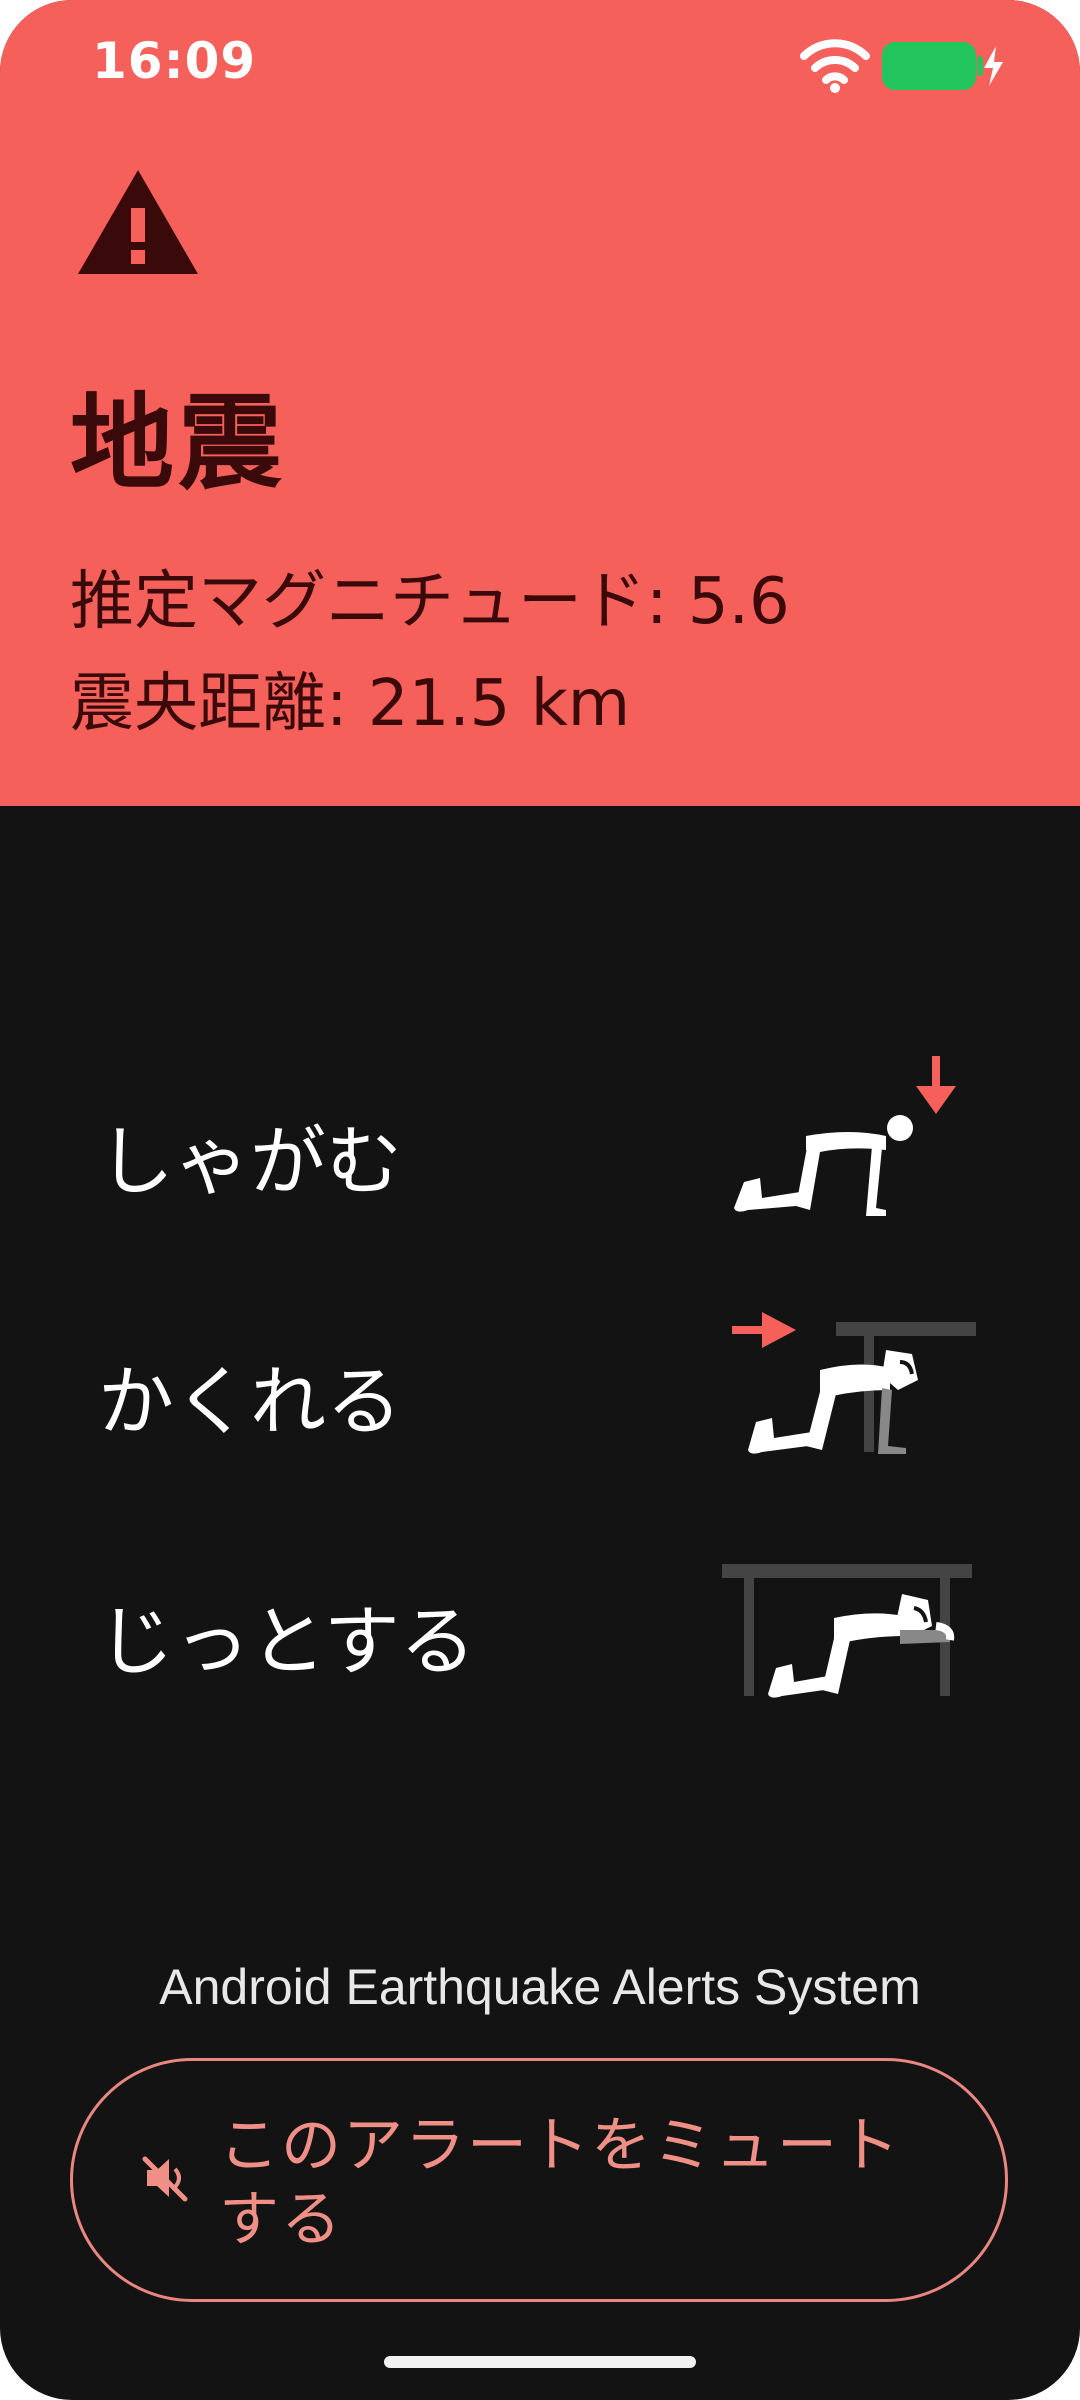 This screenshot has height=2400, width=1080. What do you see at coordinates (250, 1161) in the screenshot?
I see `instruction-label: しゃがむ` at bounding box center [250, 1161].